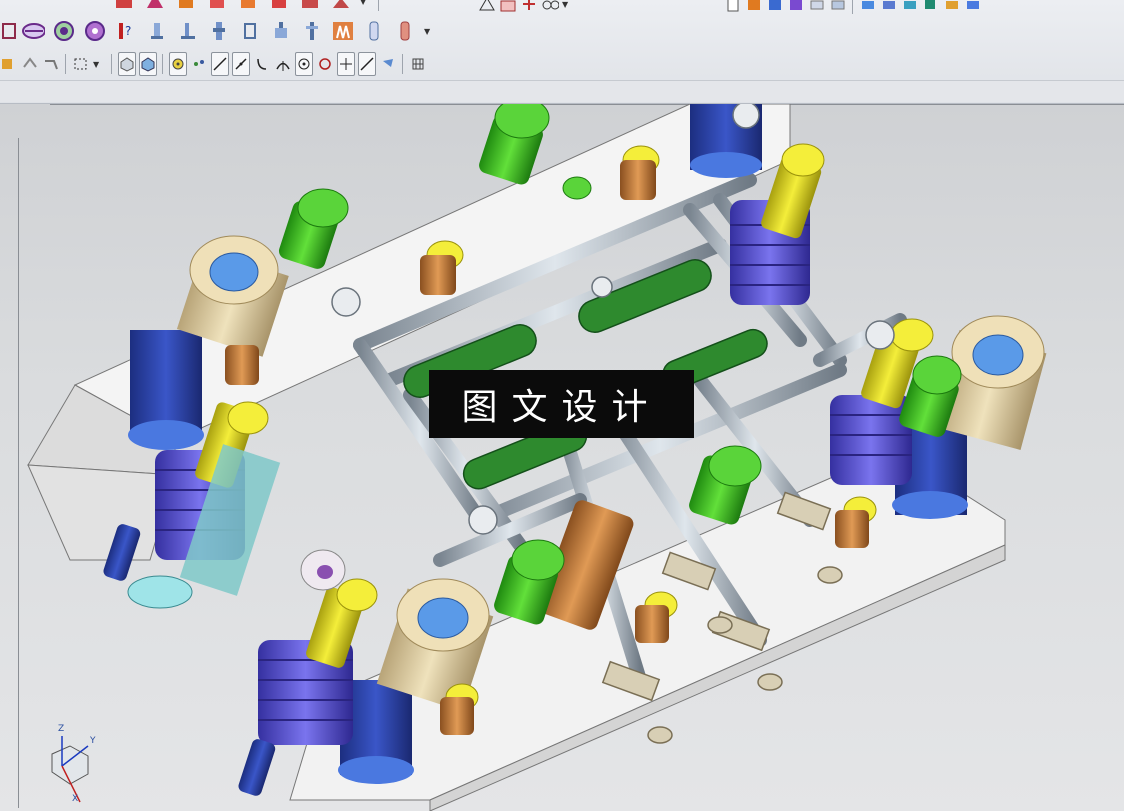  Describe the element at coordinates (838, 8) in the screenshot. I see `sheet-icon` at that location.